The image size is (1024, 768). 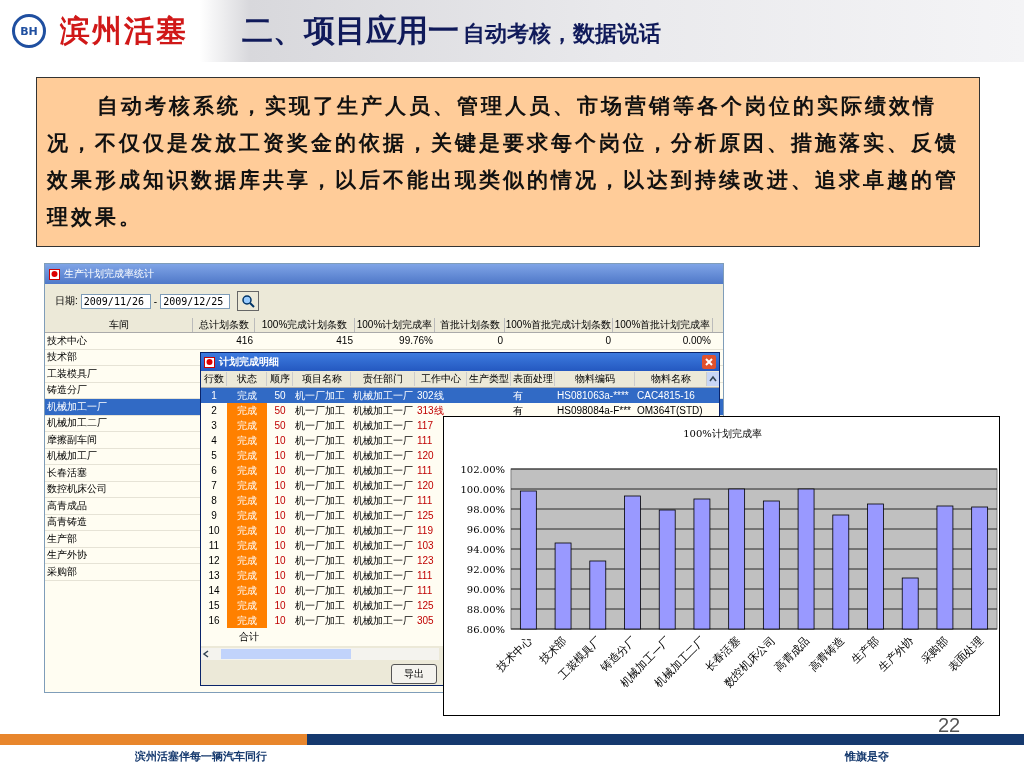 I want to click on table-cell-text: 111, so click(x=425, y=591).